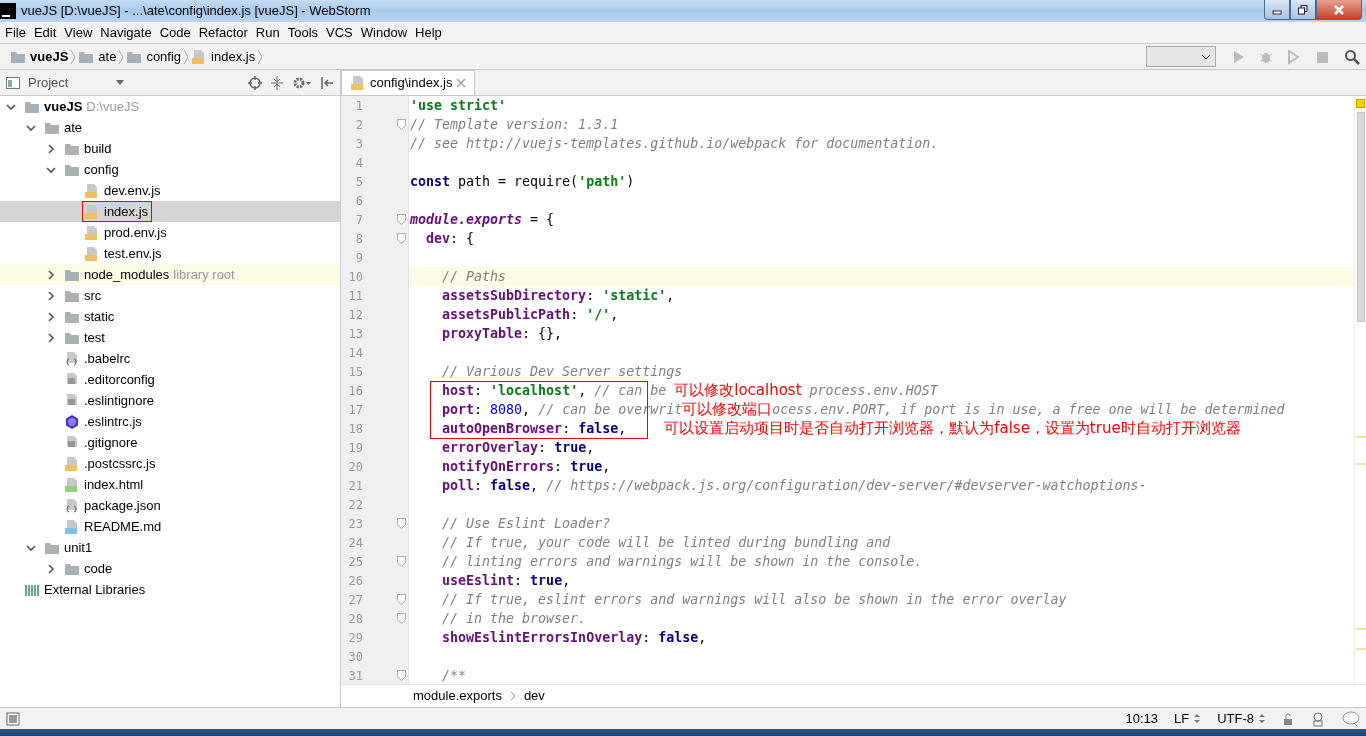 The height and width of the screenshot is (736, 1366). What do you see at coordinates (170, 295) in the screenshot?
I see `tree-item: src` at bounding box center [170, 295].